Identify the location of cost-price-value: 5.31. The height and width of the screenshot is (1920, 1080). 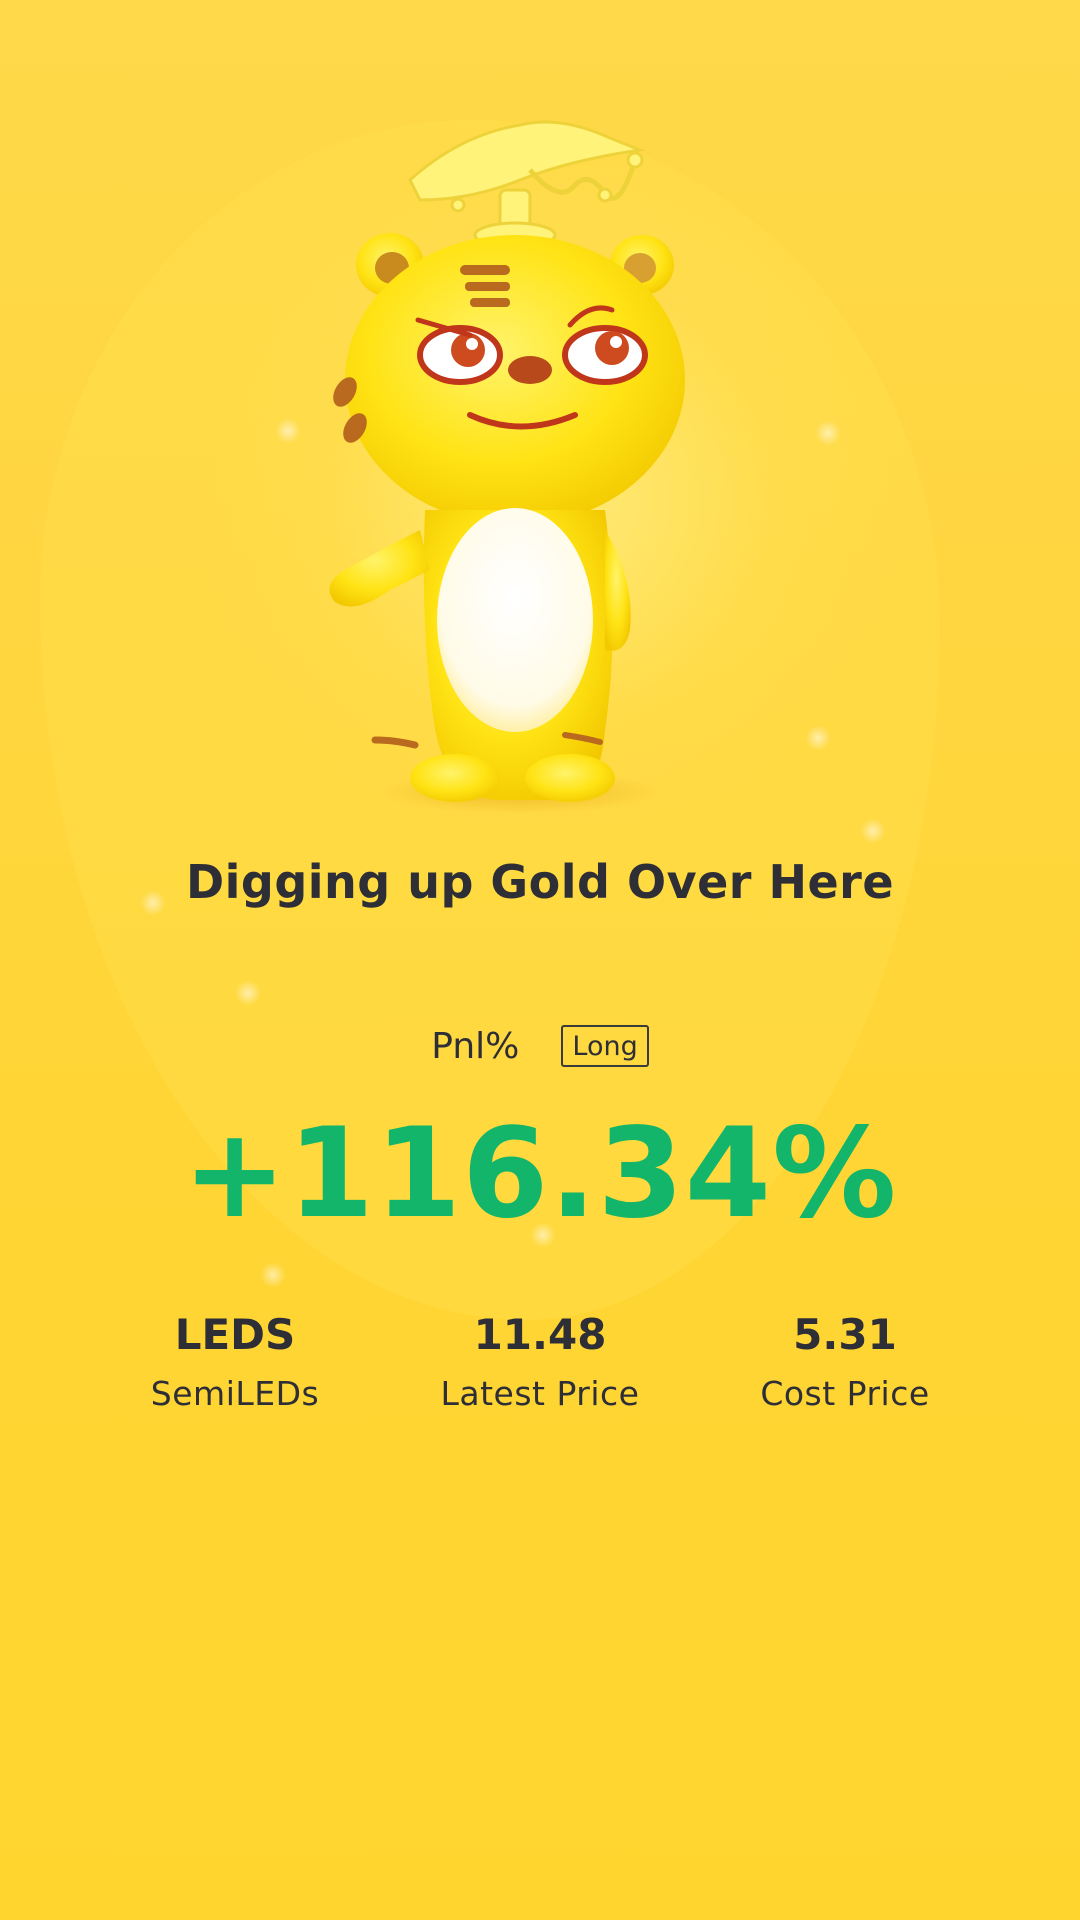
(845, 1334).